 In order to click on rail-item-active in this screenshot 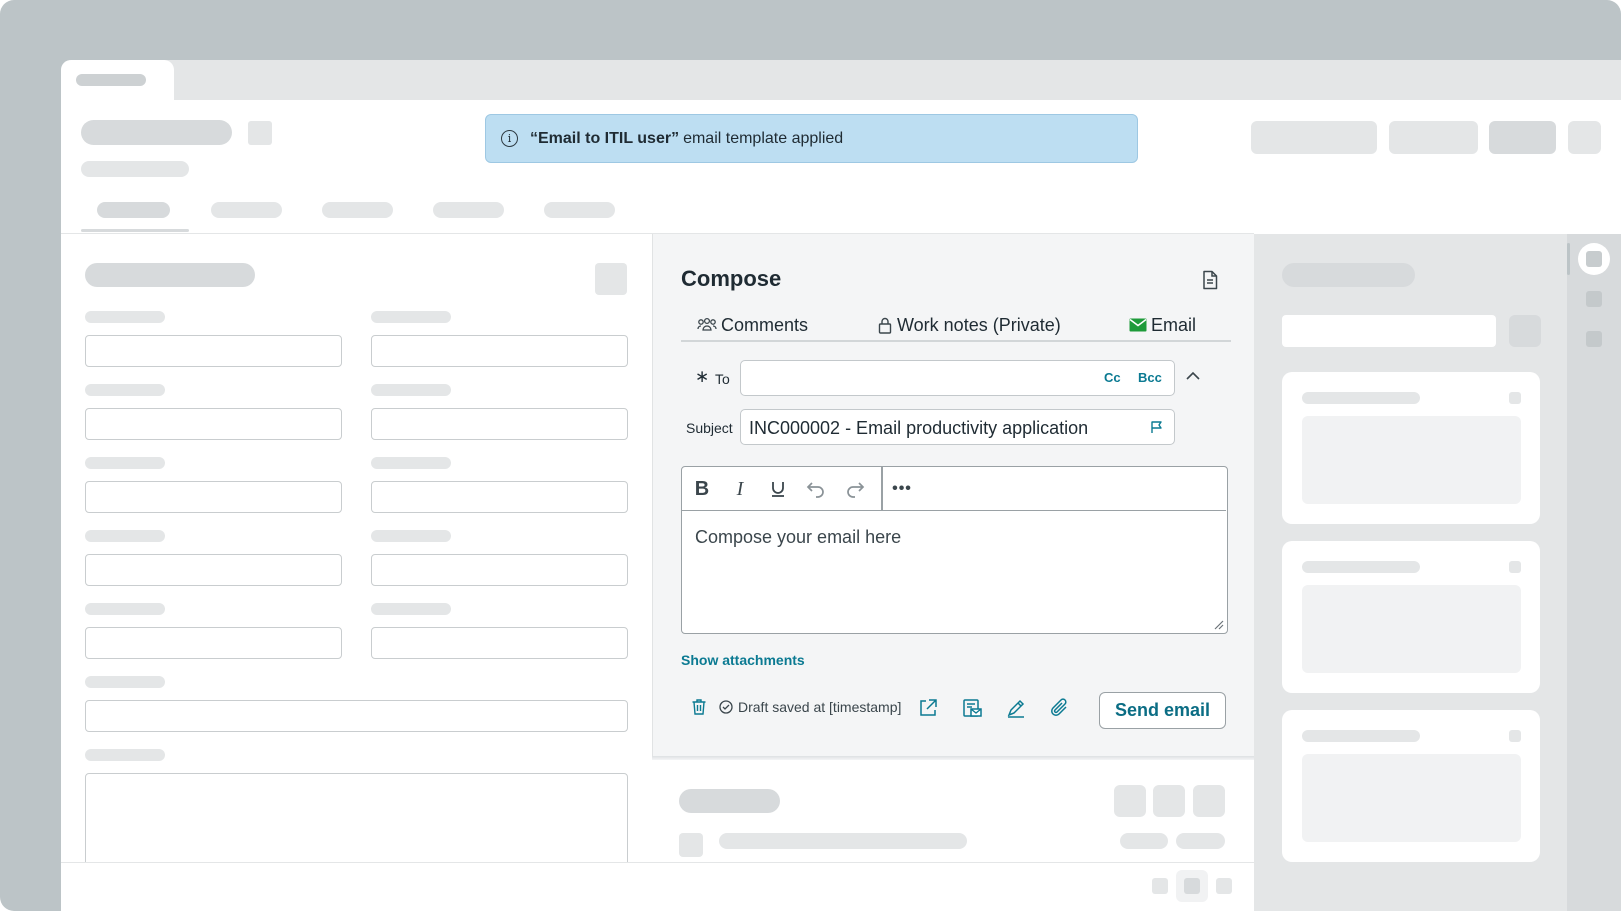, I will do `click(1594, 259)`.